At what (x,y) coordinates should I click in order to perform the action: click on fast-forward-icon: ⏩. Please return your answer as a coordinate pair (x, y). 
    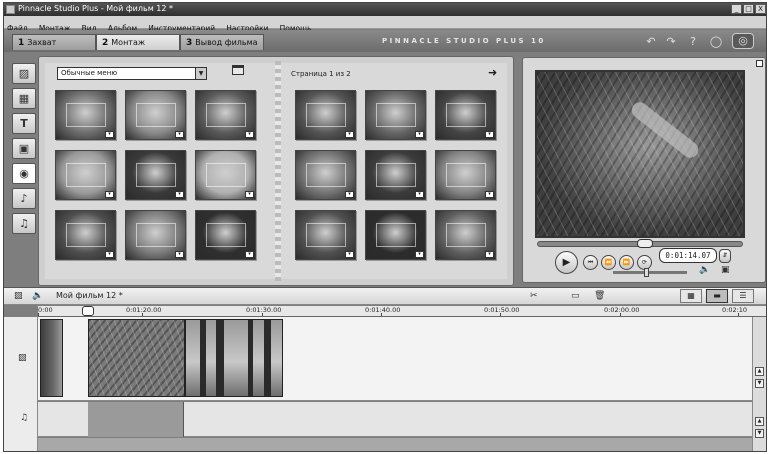
    Looking at the image, I should click on (626, 262).